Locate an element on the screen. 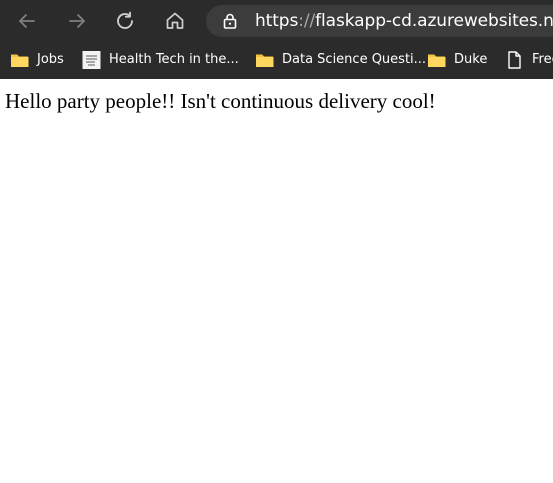 This screenshot has height=483, width=553. back-button is located at coordinates (27, 21).